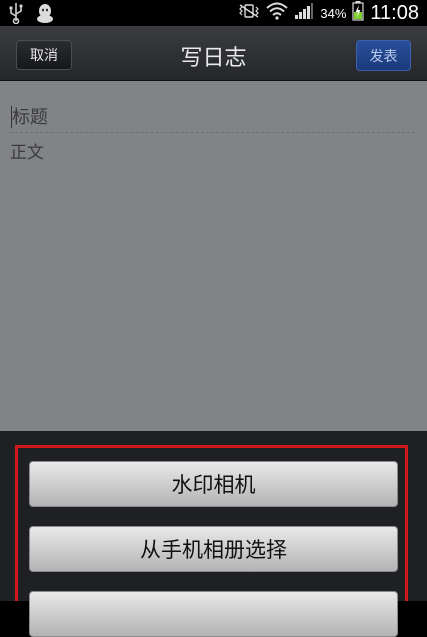 This screenshot has height=637, width=427. I want to click on body-input: 正文, so click(27, 150).